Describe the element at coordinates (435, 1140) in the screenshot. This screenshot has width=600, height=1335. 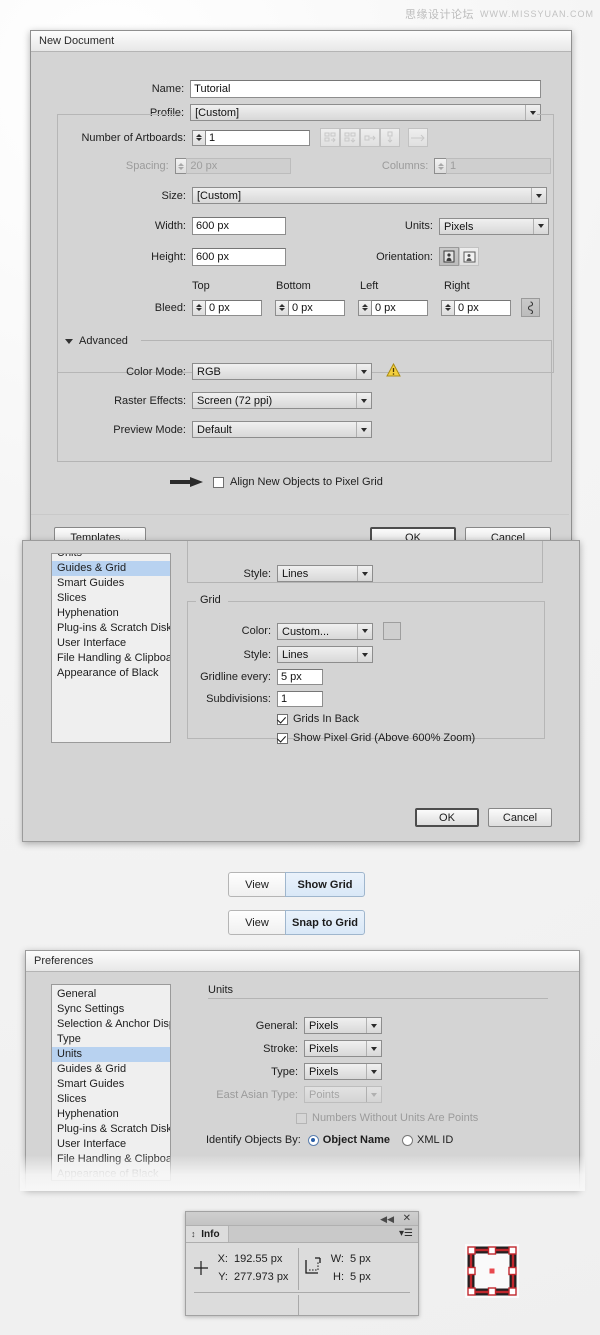
I see `identify-xml-id-label: XML ID` at that location.